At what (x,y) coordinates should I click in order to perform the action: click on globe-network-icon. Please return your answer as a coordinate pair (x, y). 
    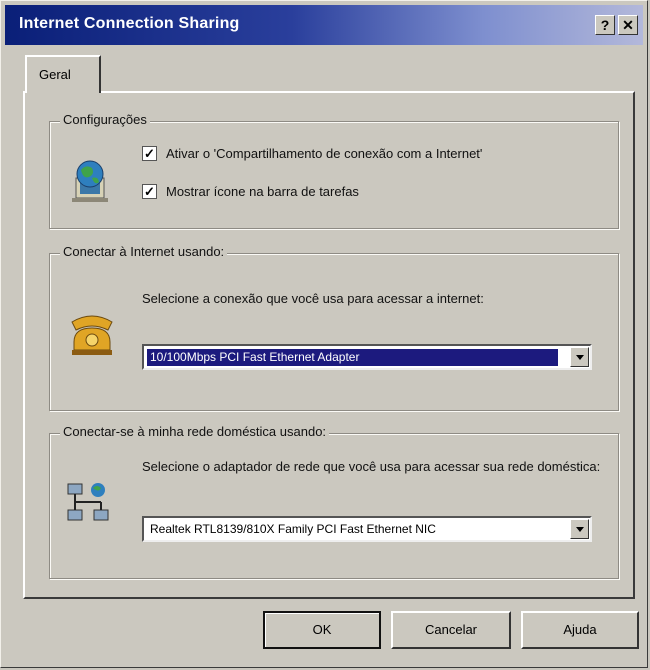
    Looking at the image, I should click on (90, 183).